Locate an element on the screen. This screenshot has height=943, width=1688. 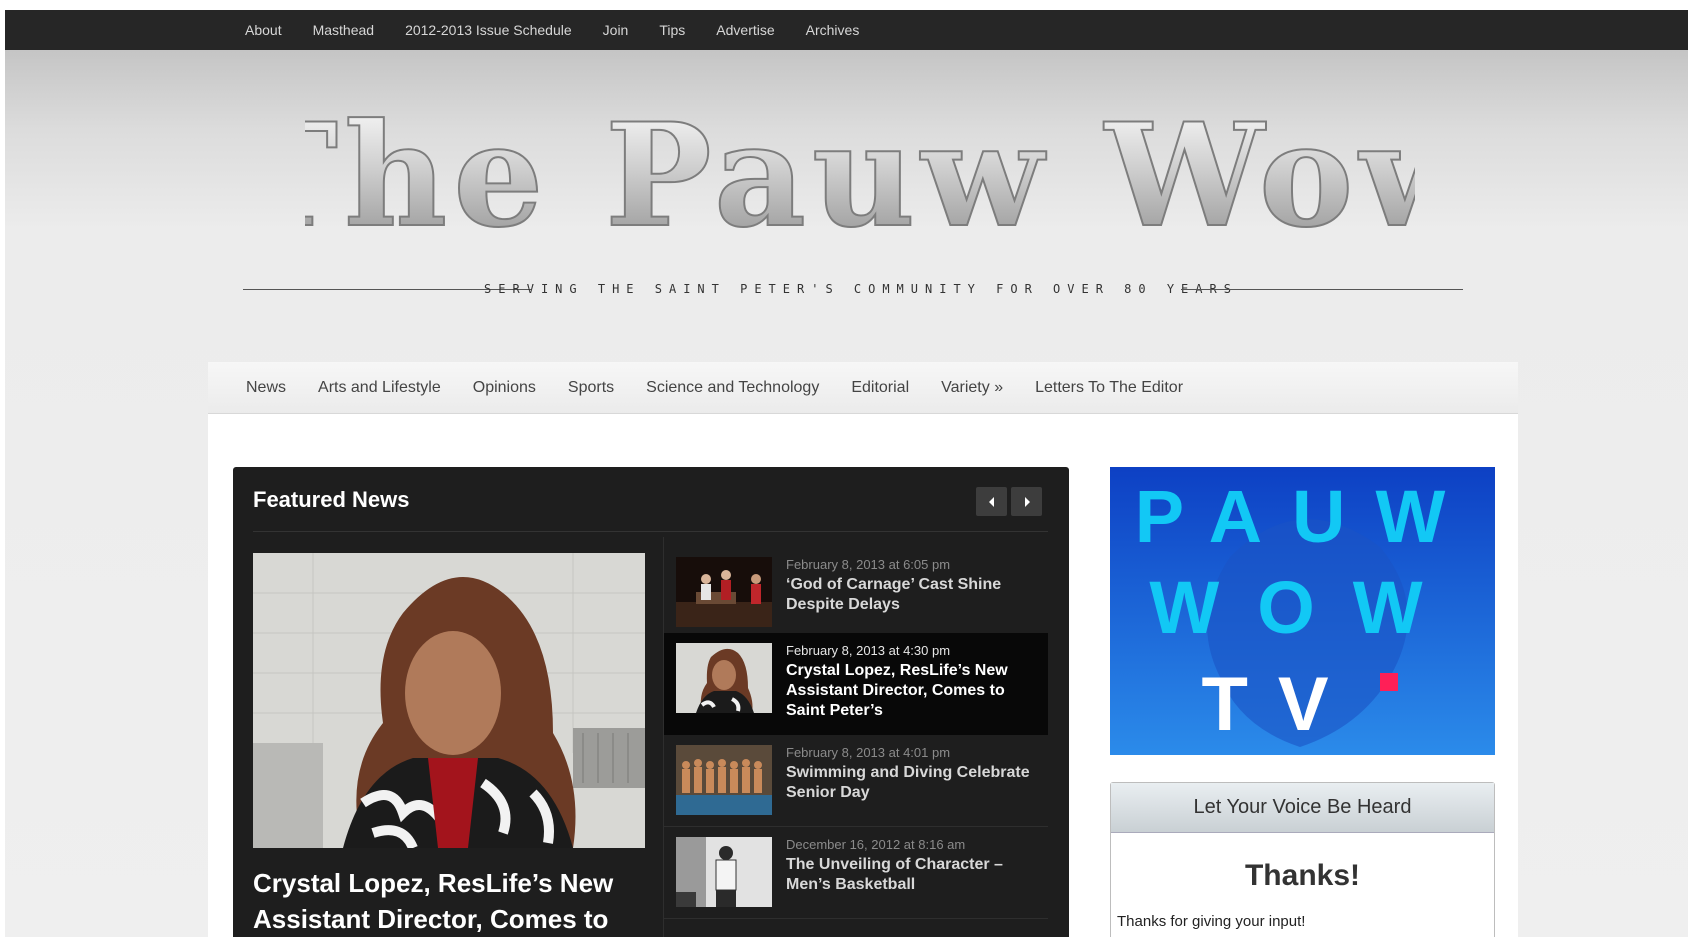
next-button is located at coordinates (1026, 501).